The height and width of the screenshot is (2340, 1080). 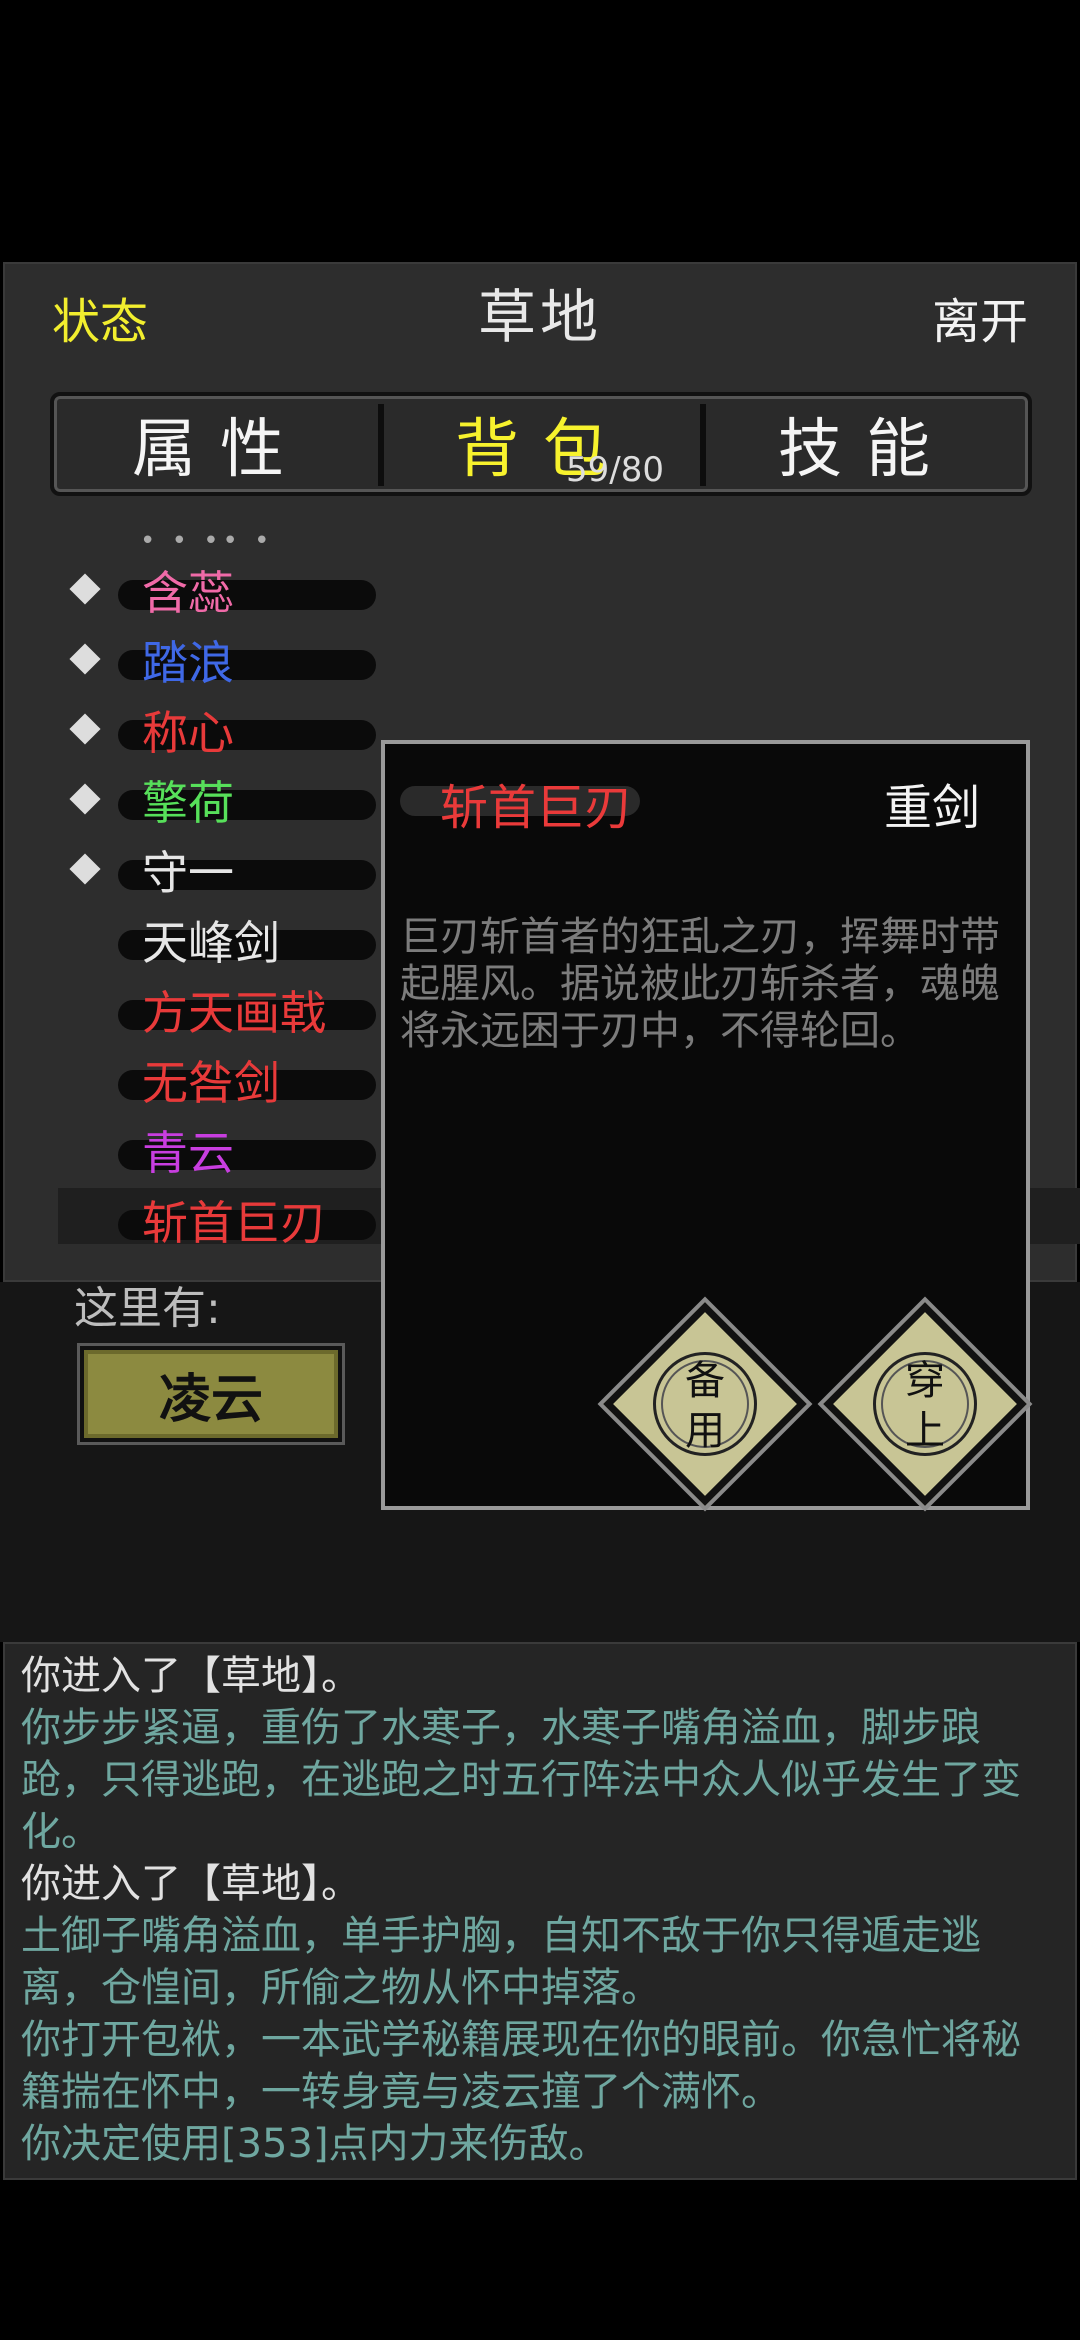 I want to click on inventory-item-name: 守一, so click(x=188, y=873).